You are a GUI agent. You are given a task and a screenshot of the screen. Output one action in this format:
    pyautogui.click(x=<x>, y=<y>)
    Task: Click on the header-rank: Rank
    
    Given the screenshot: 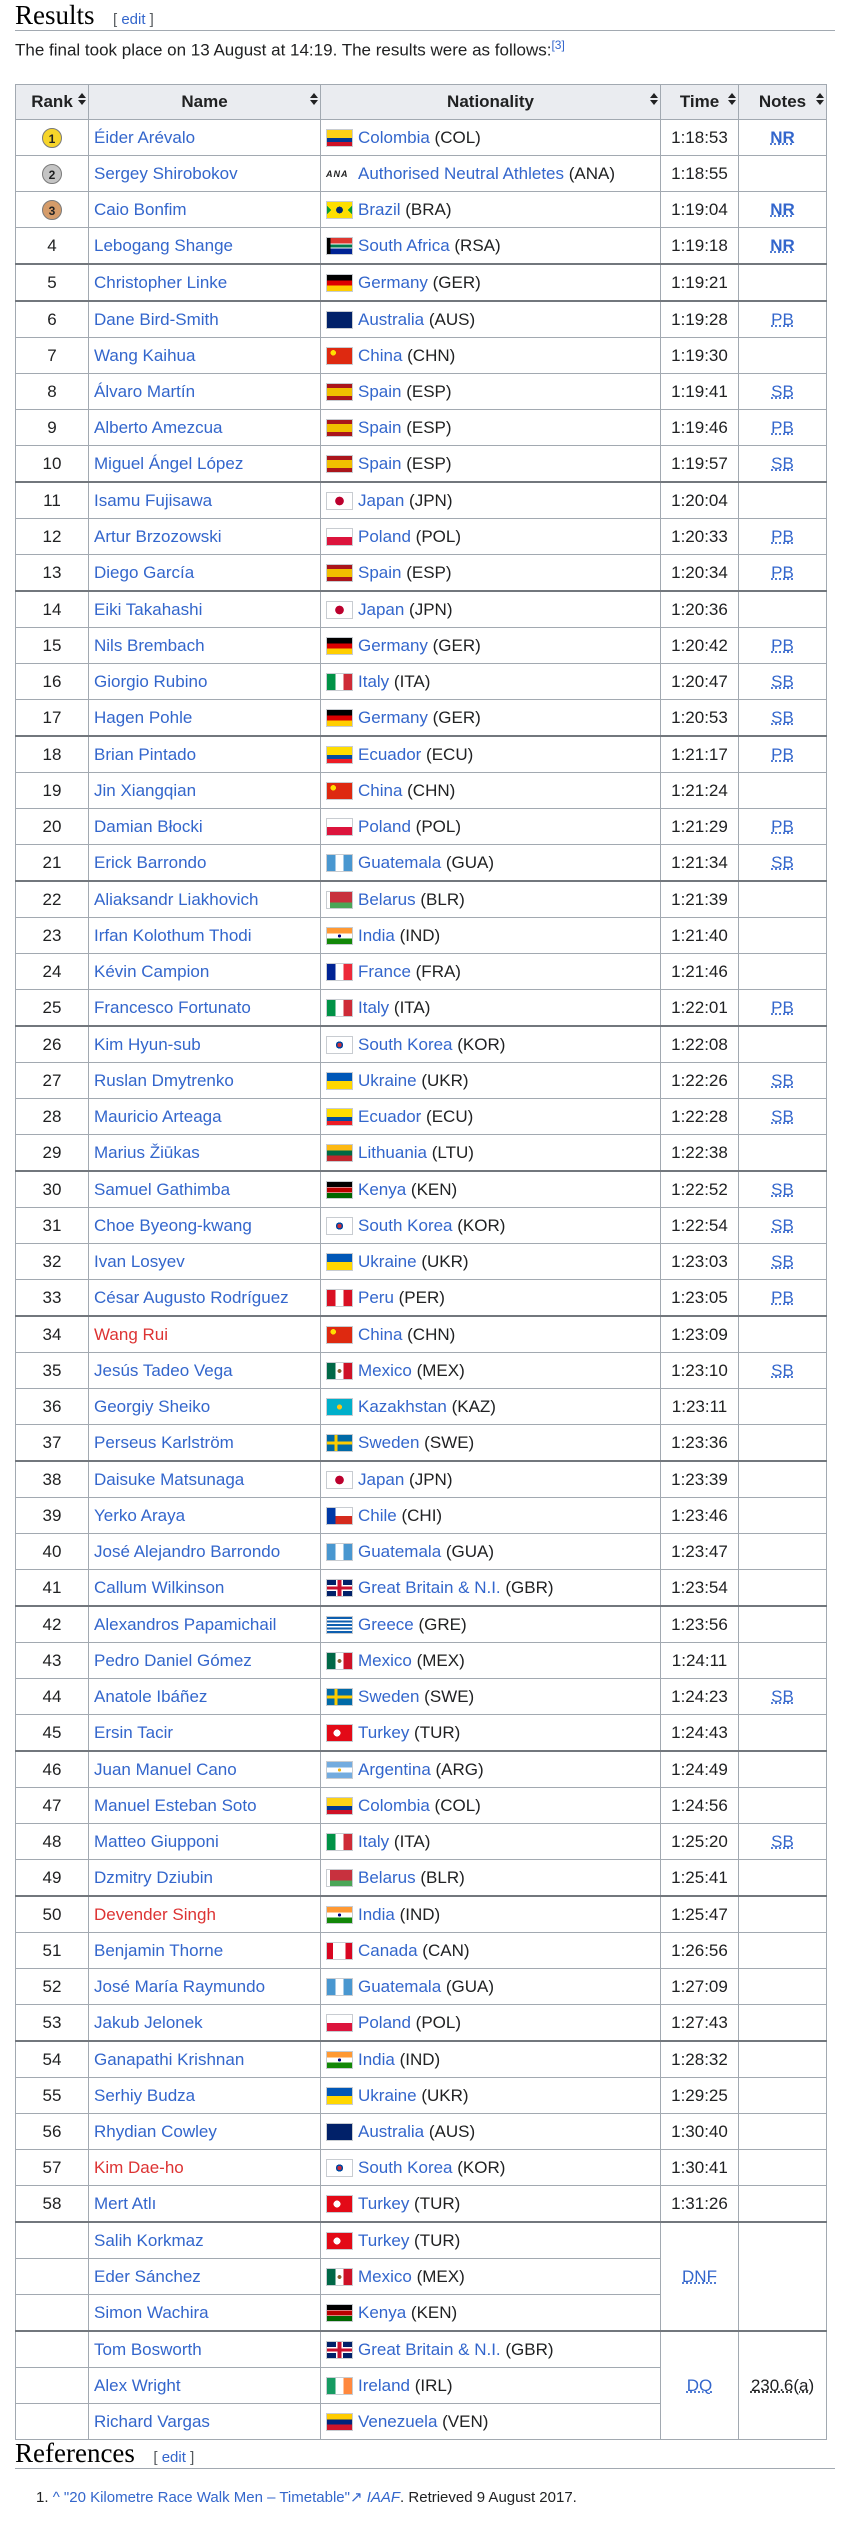 What is the action you would take?
    pyautogui.click(x=52, y=102)
    